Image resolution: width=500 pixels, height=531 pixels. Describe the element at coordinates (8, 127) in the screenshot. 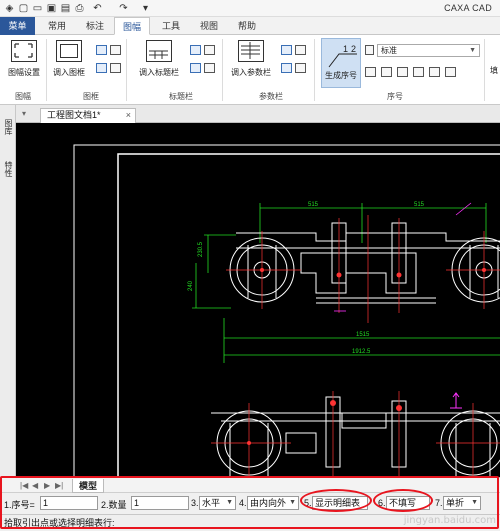

I see `dock-tab-library: 图库` at that location.